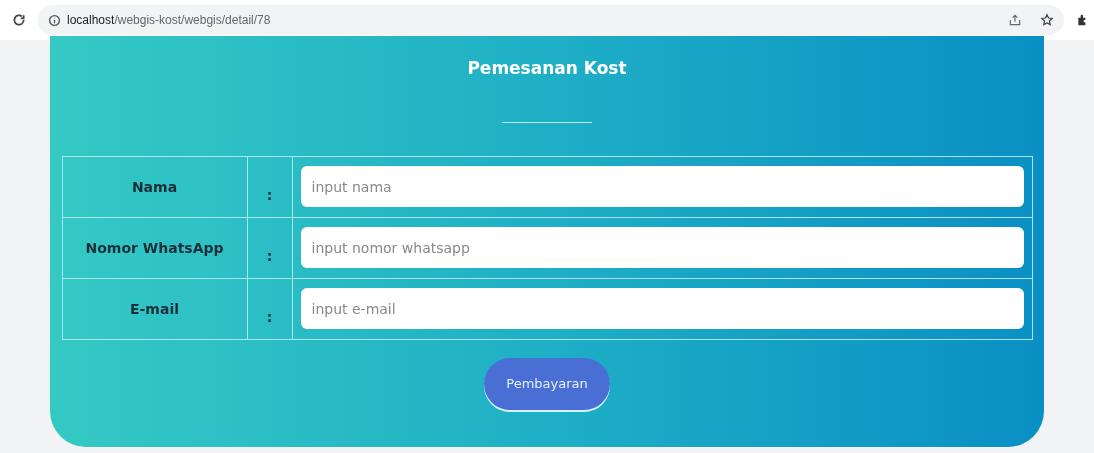 This screenshot has width=1094, height=453. I want to click on input-field: input nomor whatsapp, so click(662, 247).